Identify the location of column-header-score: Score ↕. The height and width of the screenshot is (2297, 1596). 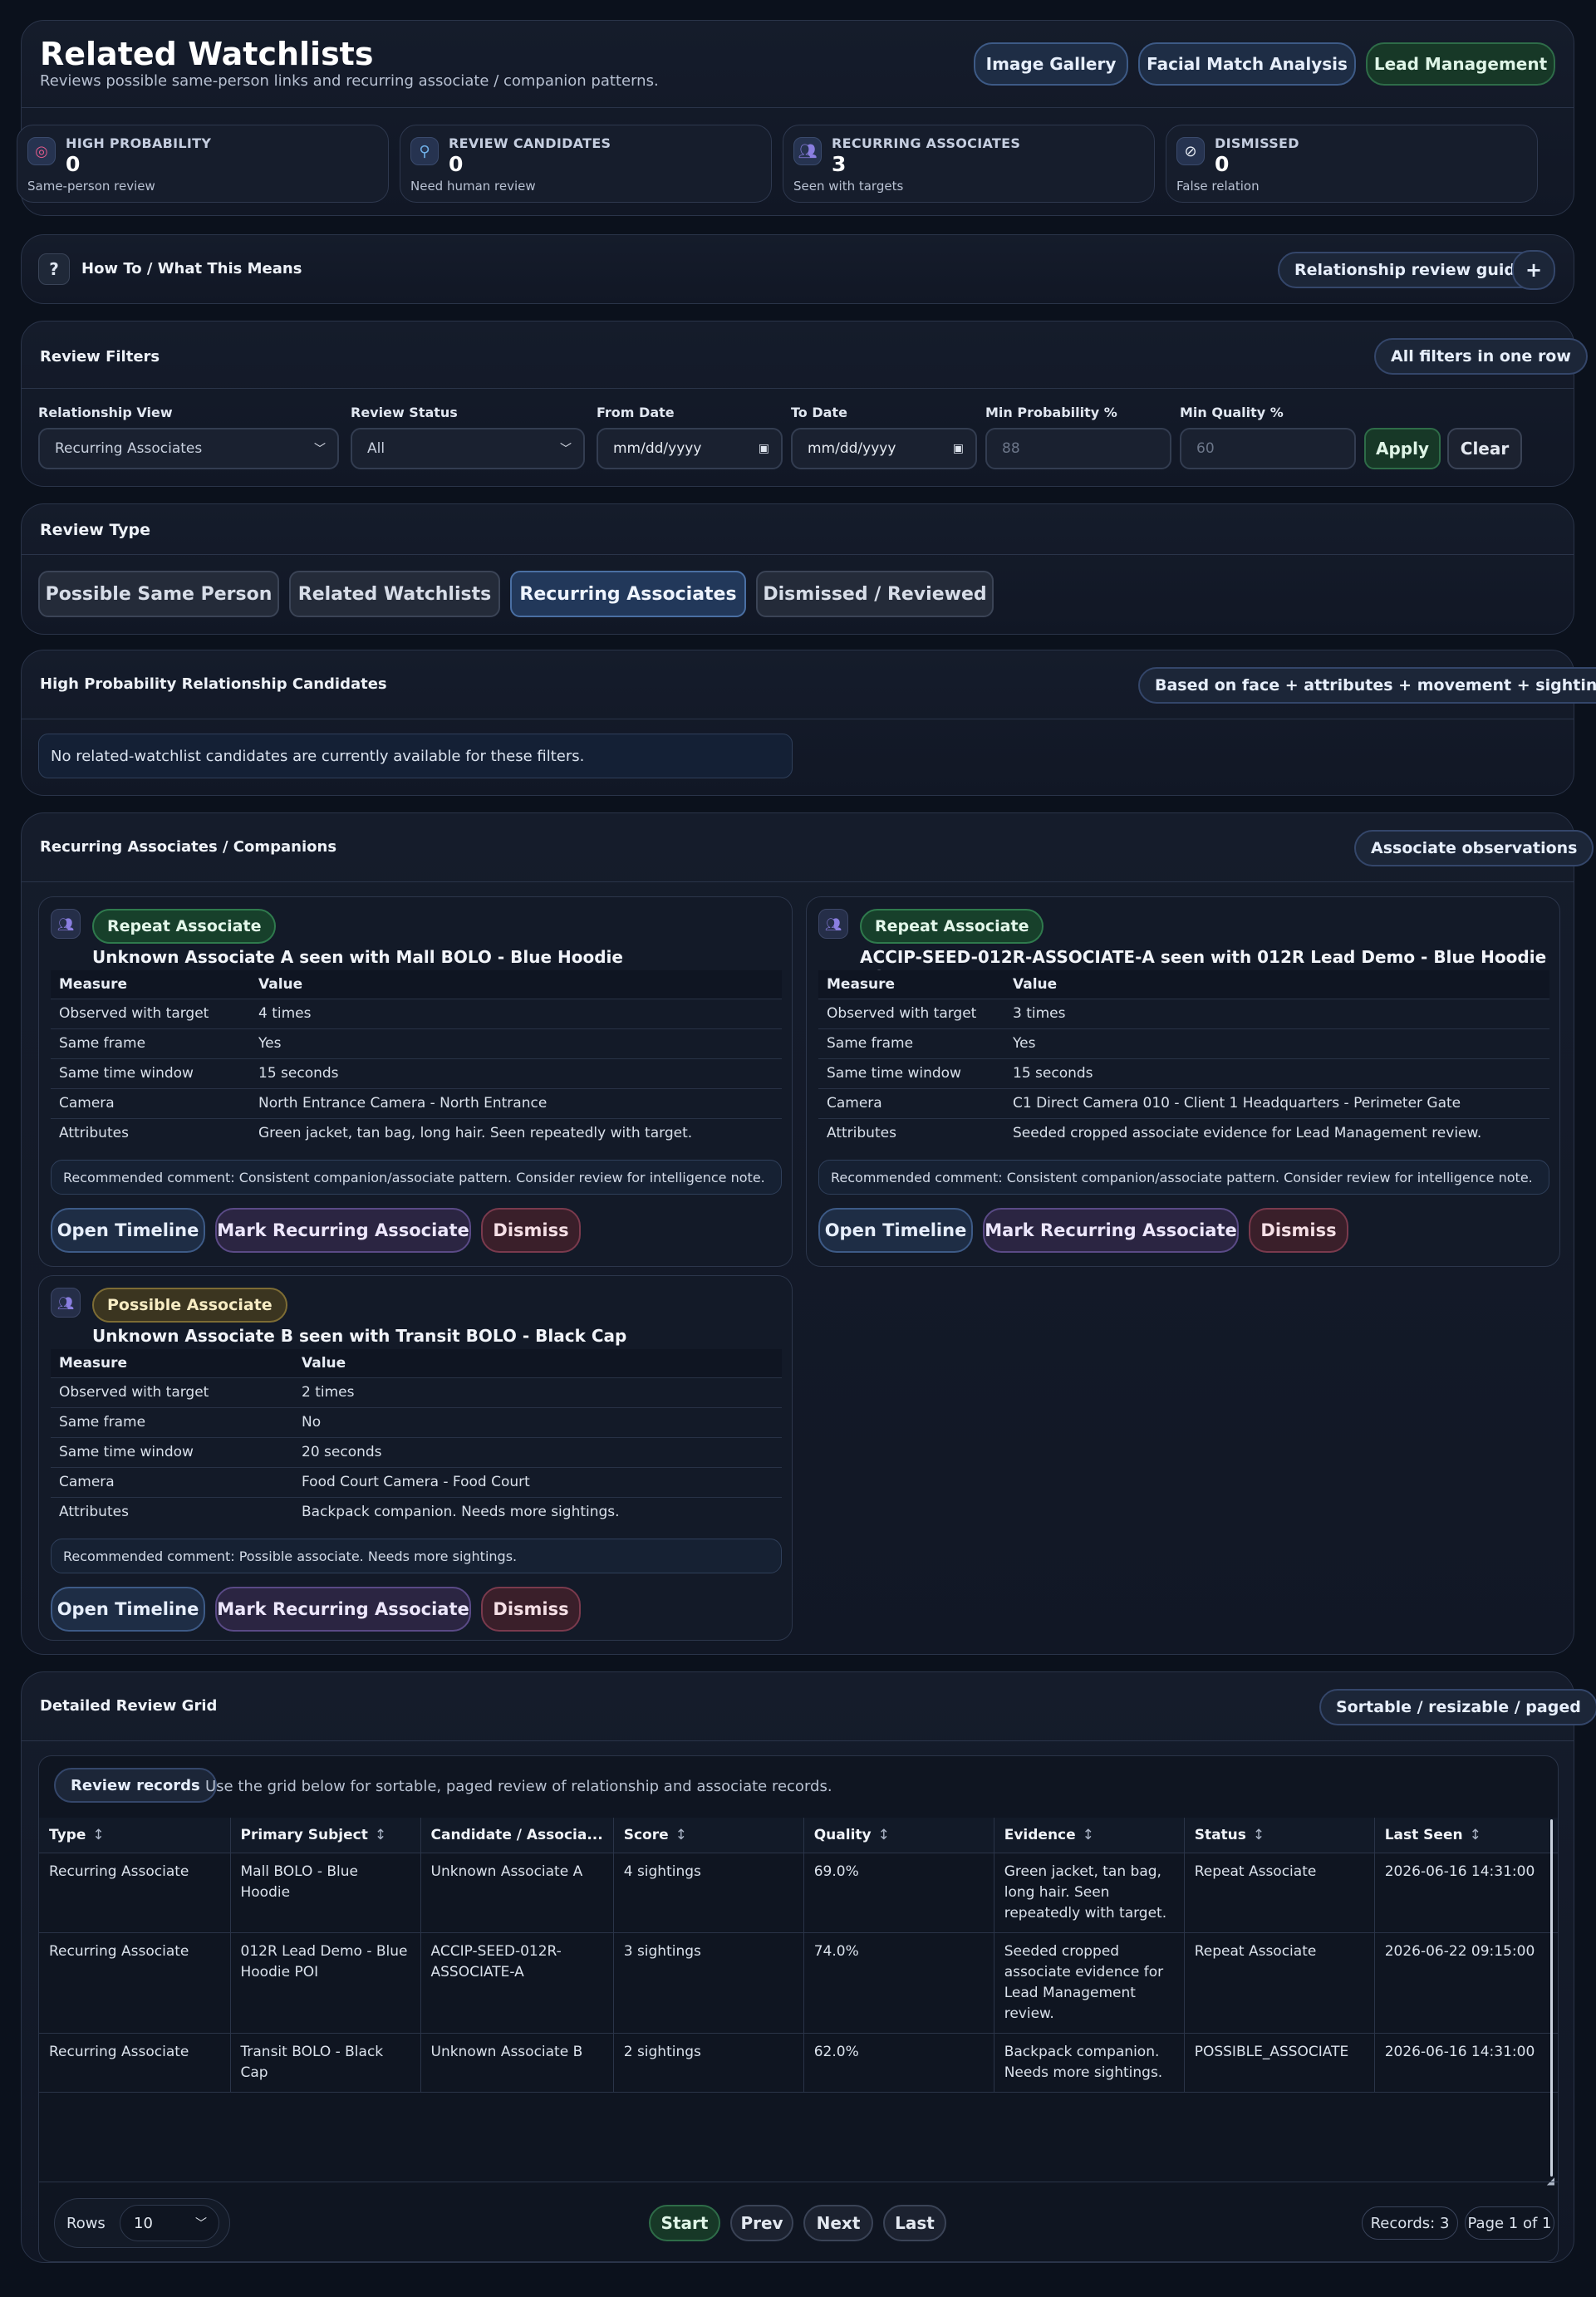
(708, 1835).